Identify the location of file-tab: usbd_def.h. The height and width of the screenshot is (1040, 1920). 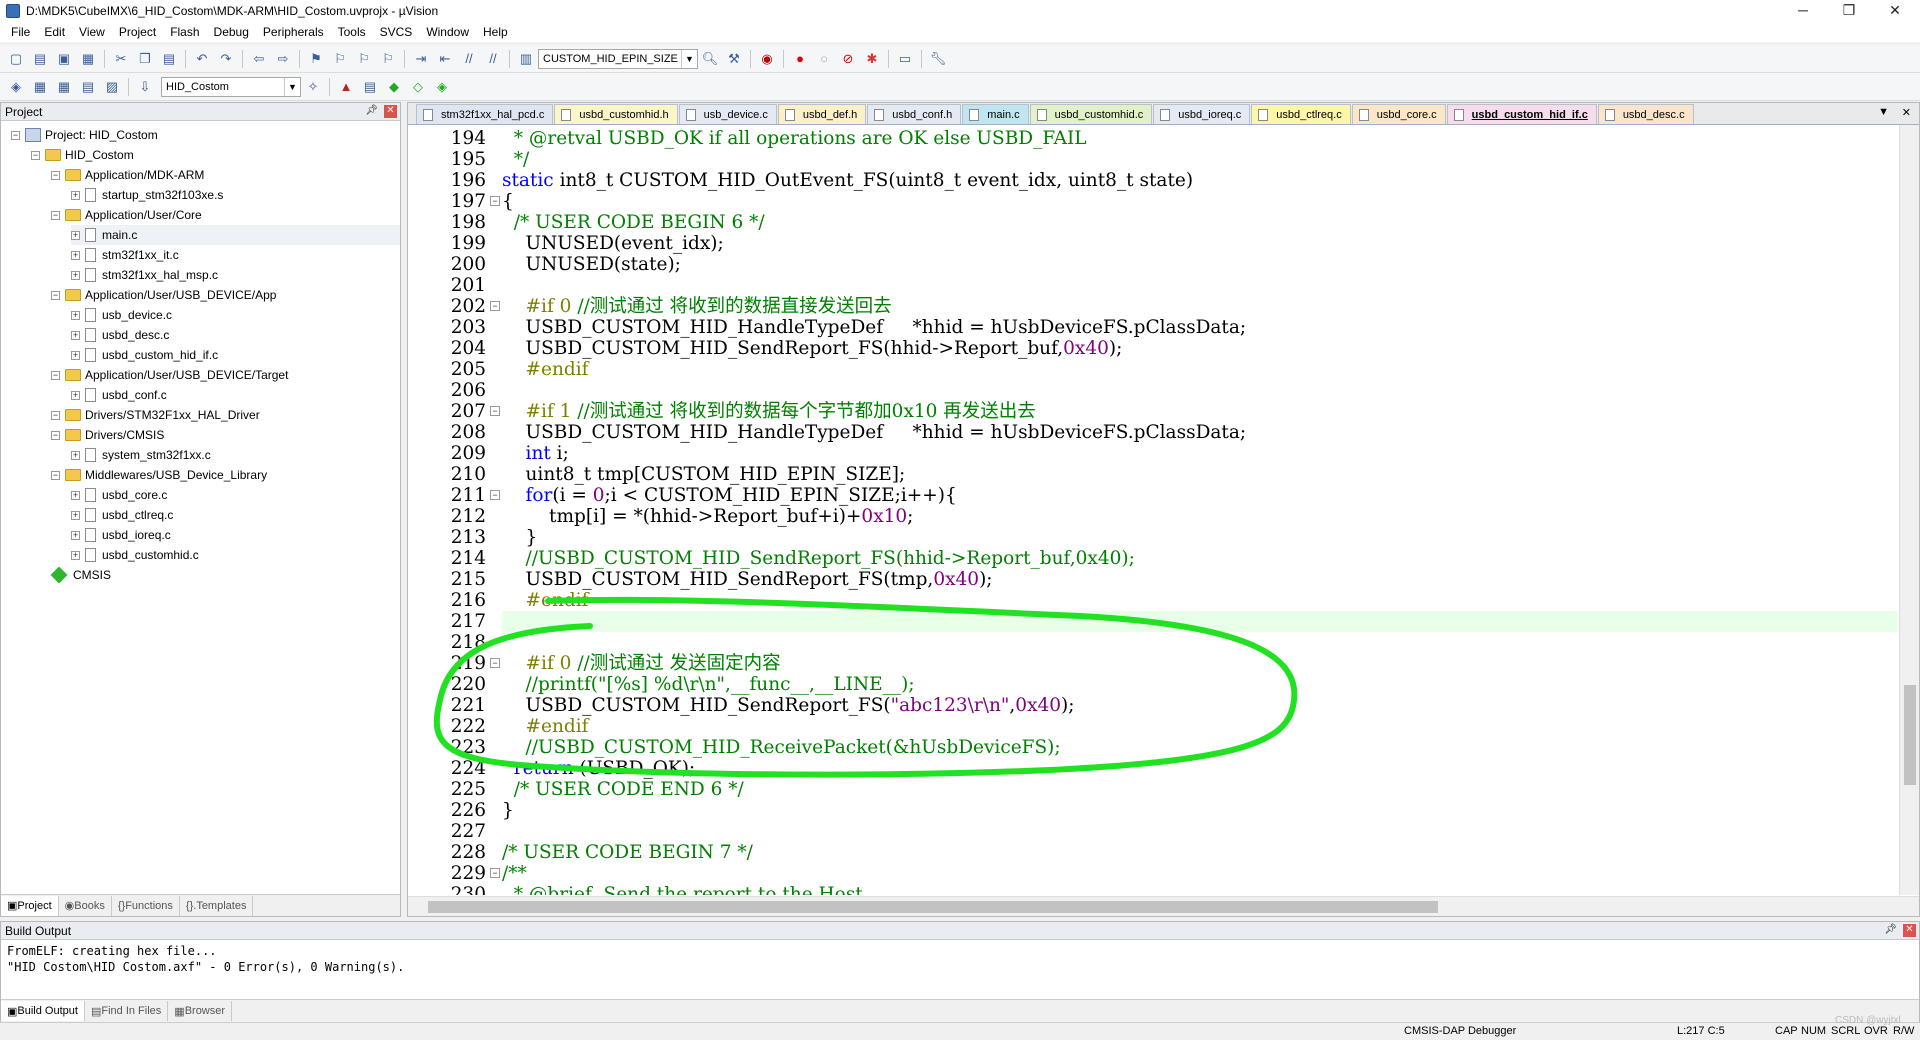
(822, 114).